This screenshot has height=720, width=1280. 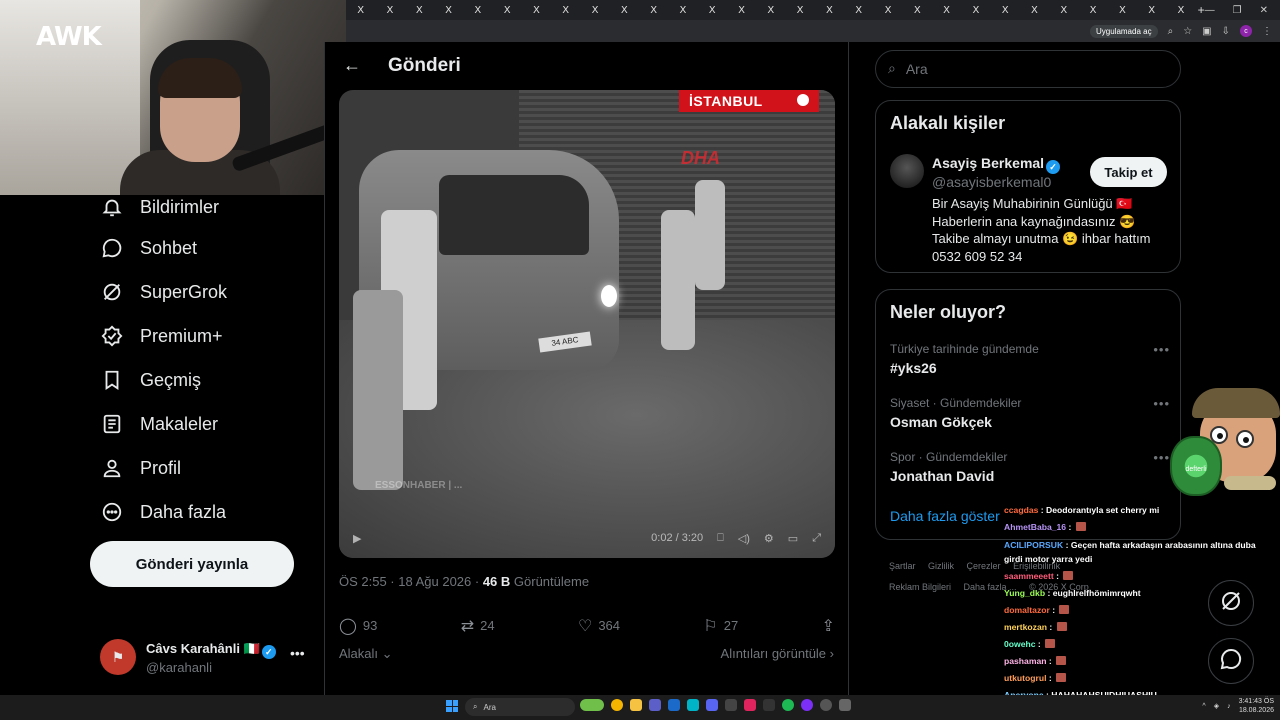 What do you see at coordinates (478, 625) in the screenshot?
I see `repost-button: ⇄ 24` at bounding box center [478, 625].